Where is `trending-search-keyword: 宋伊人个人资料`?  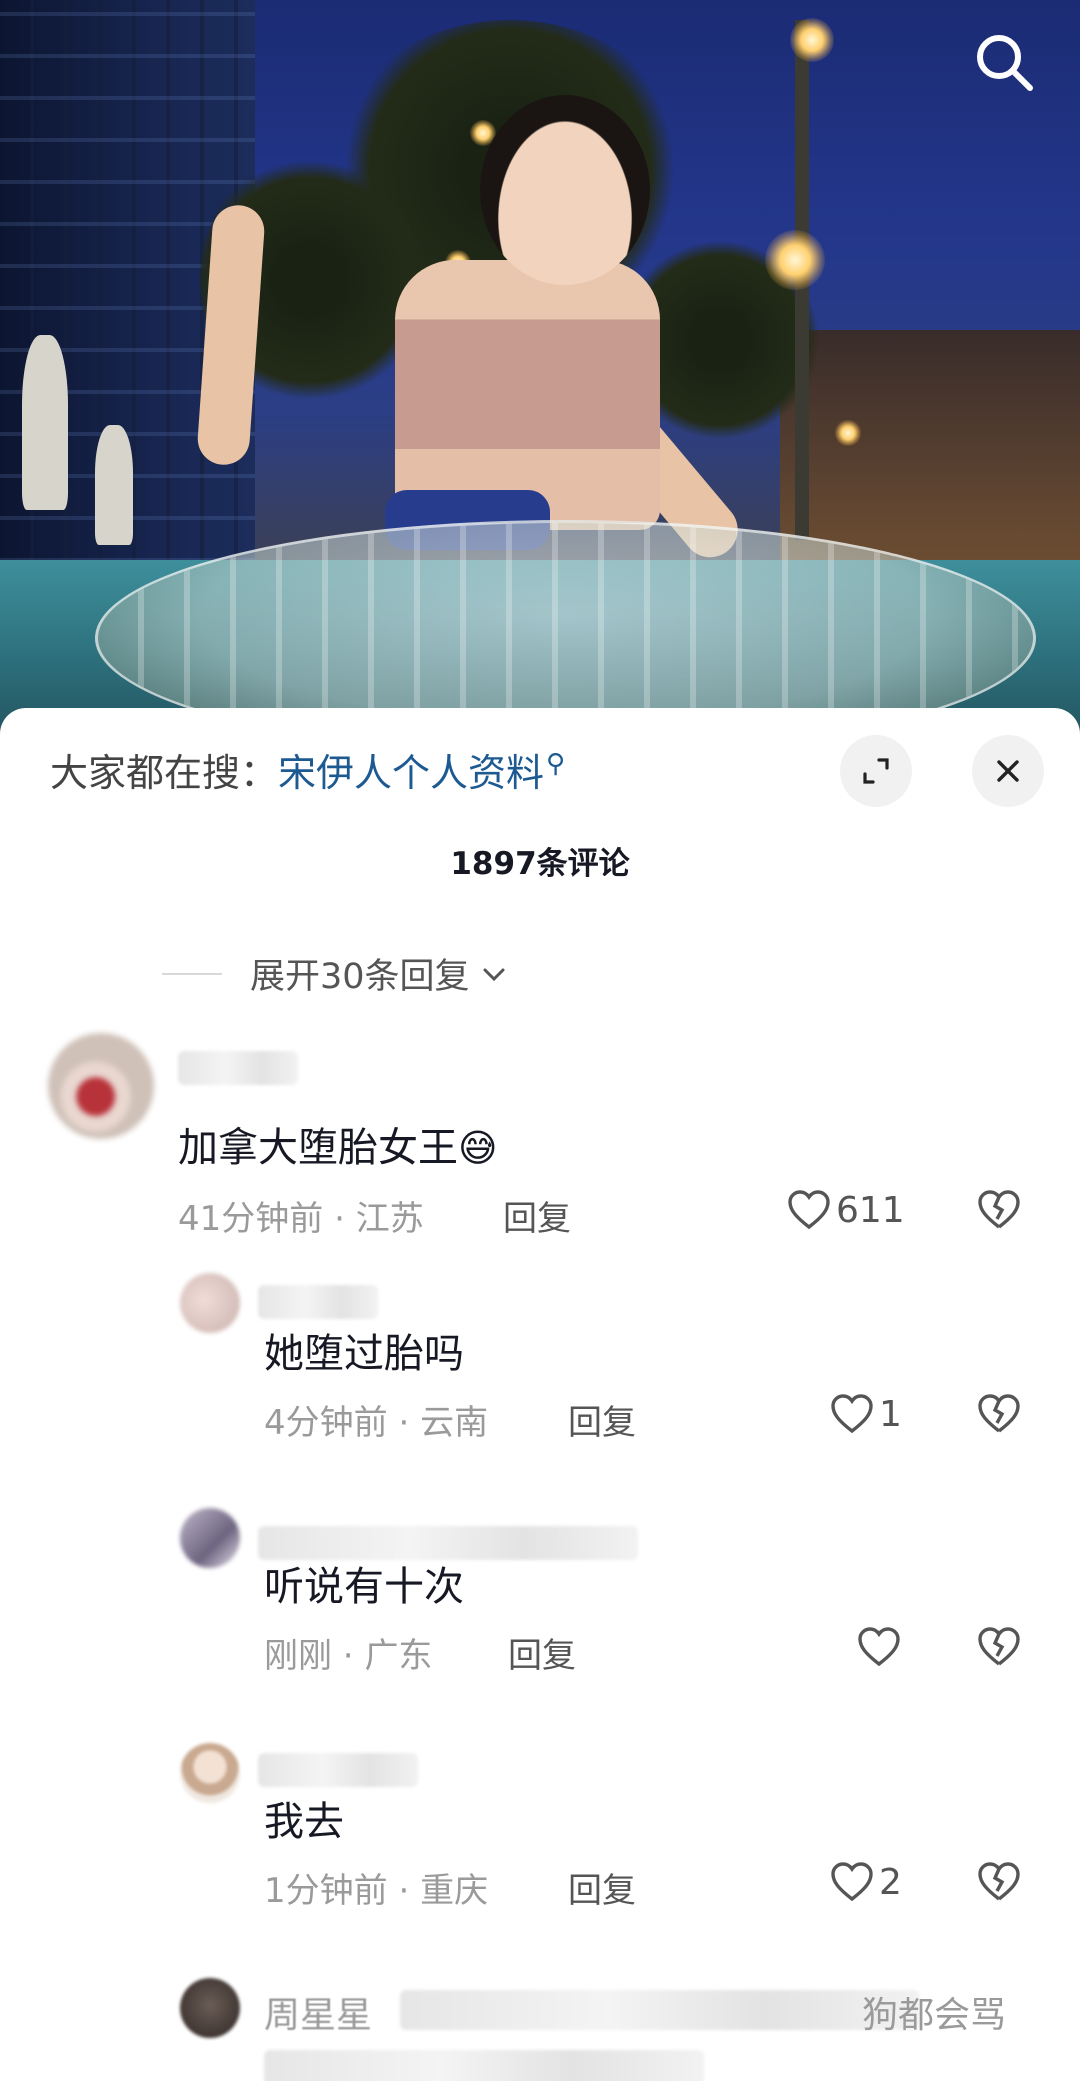
trending-search-keyword: 宋伊人个人资料 is located at coordinates (411, 773).